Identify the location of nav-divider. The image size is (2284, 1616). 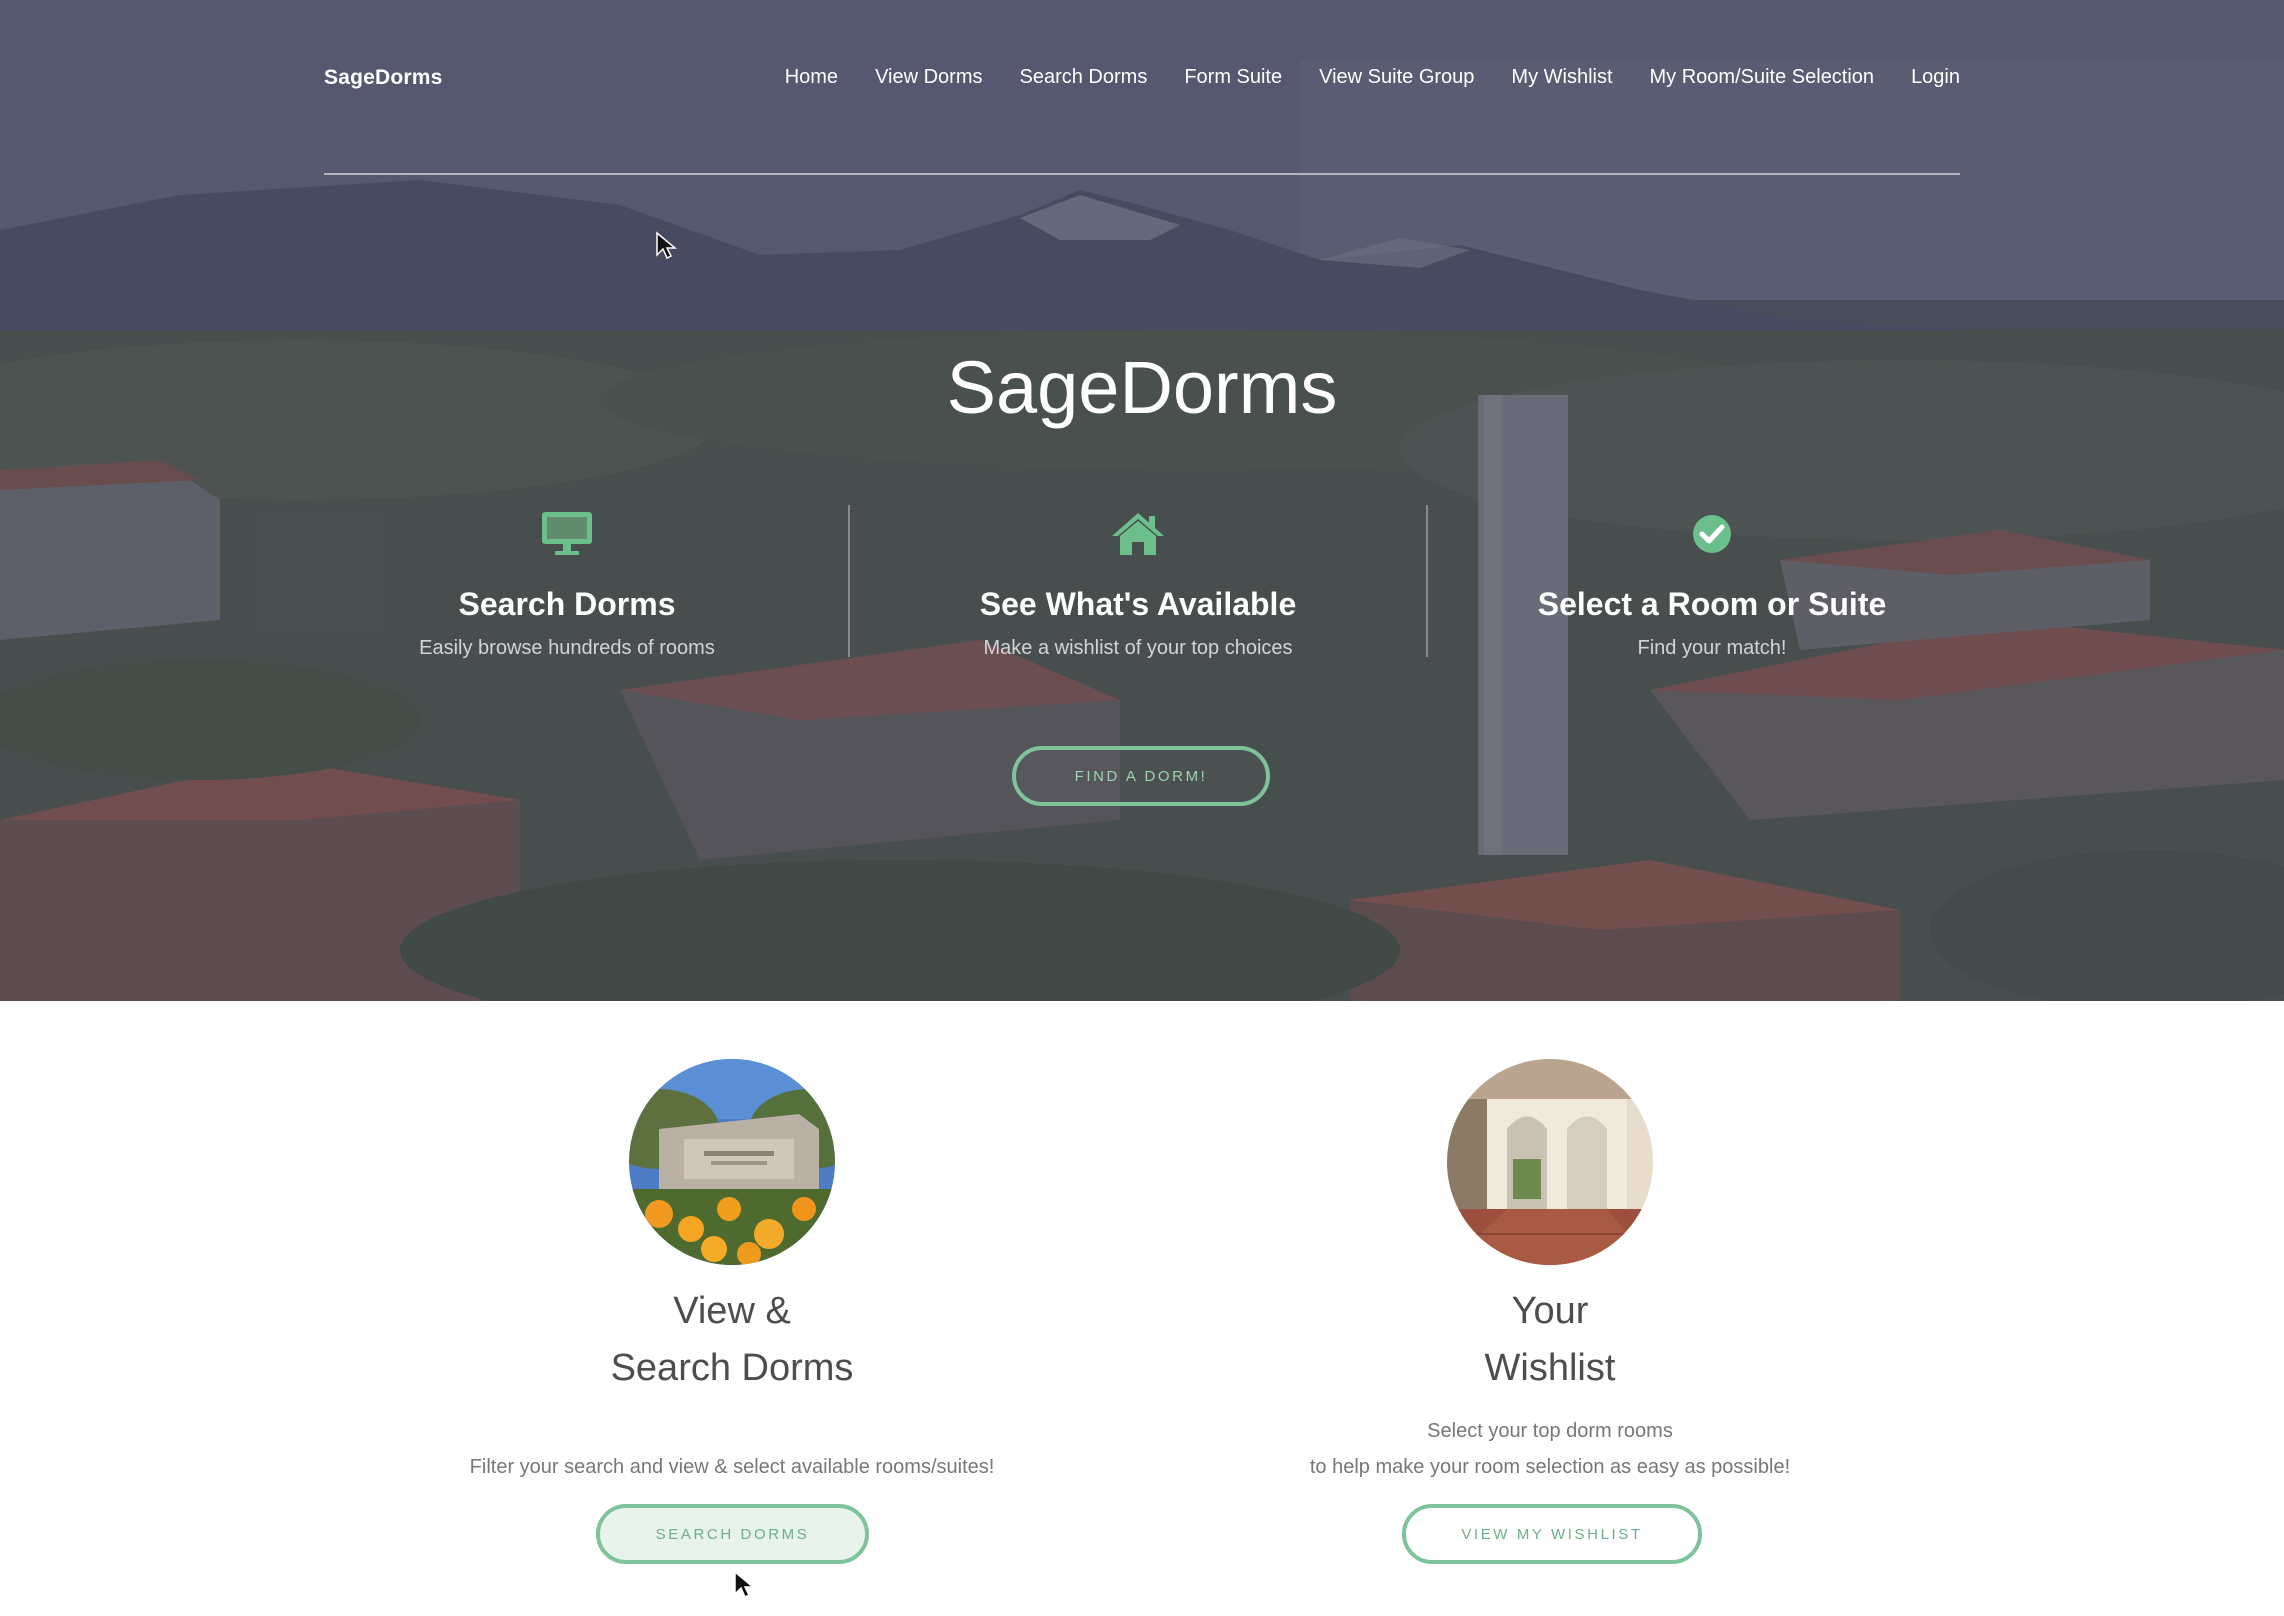
(1142, 174).